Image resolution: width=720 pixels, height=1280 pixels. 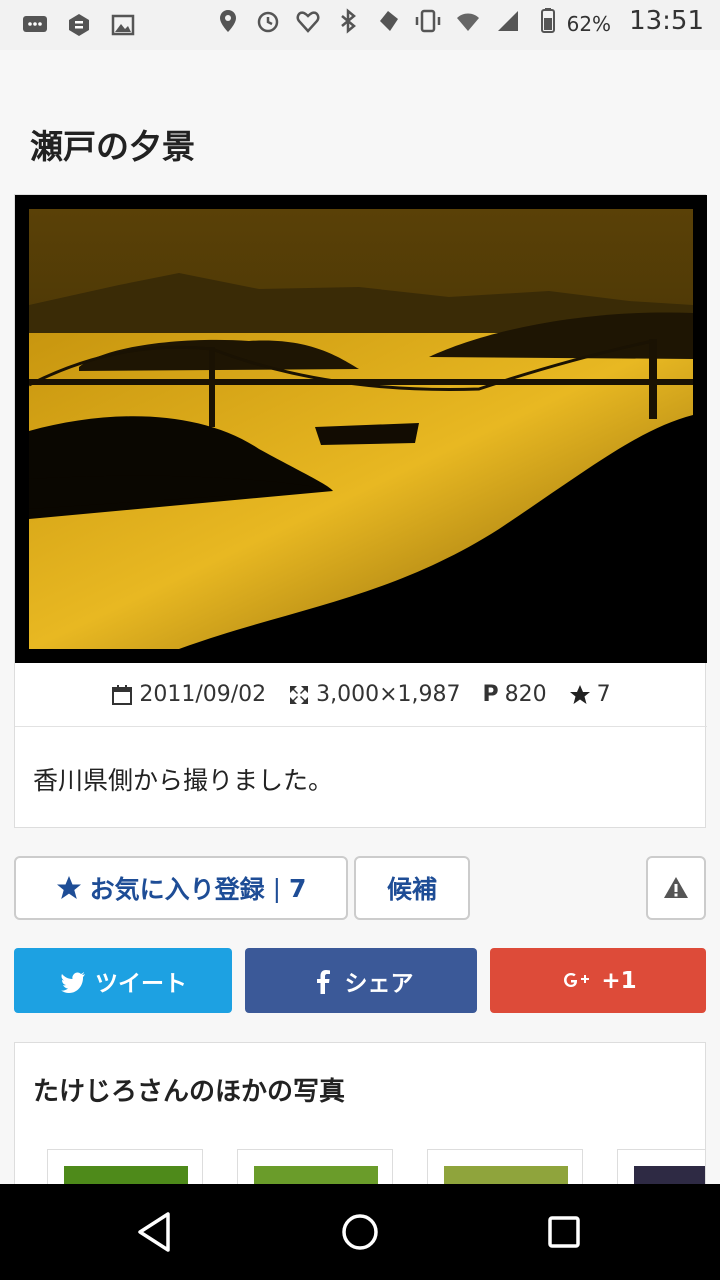 I want to click on recent-apps-button, so click(x=564, y=1232).